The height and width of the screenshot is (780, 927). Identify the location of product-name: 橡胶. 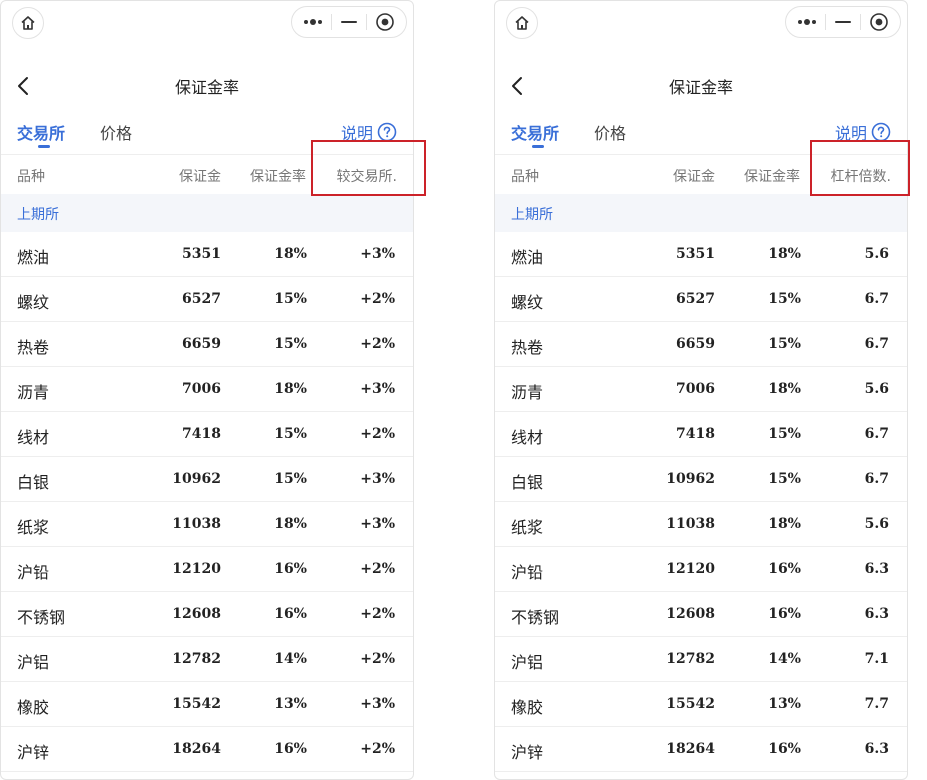
(527, 707).